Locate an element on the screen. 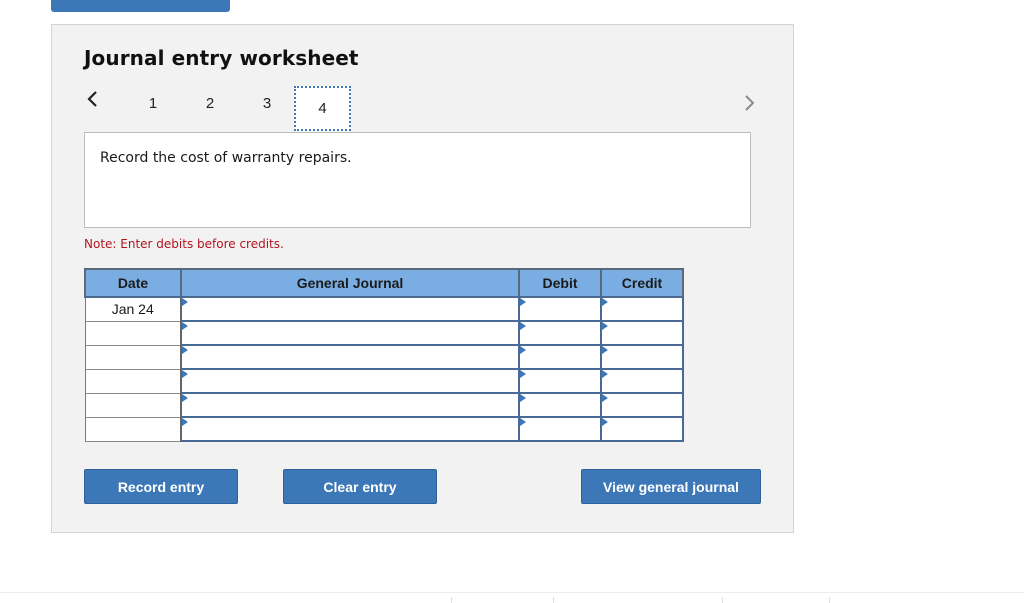  top-banner-button is located at coordinates (140, 6).